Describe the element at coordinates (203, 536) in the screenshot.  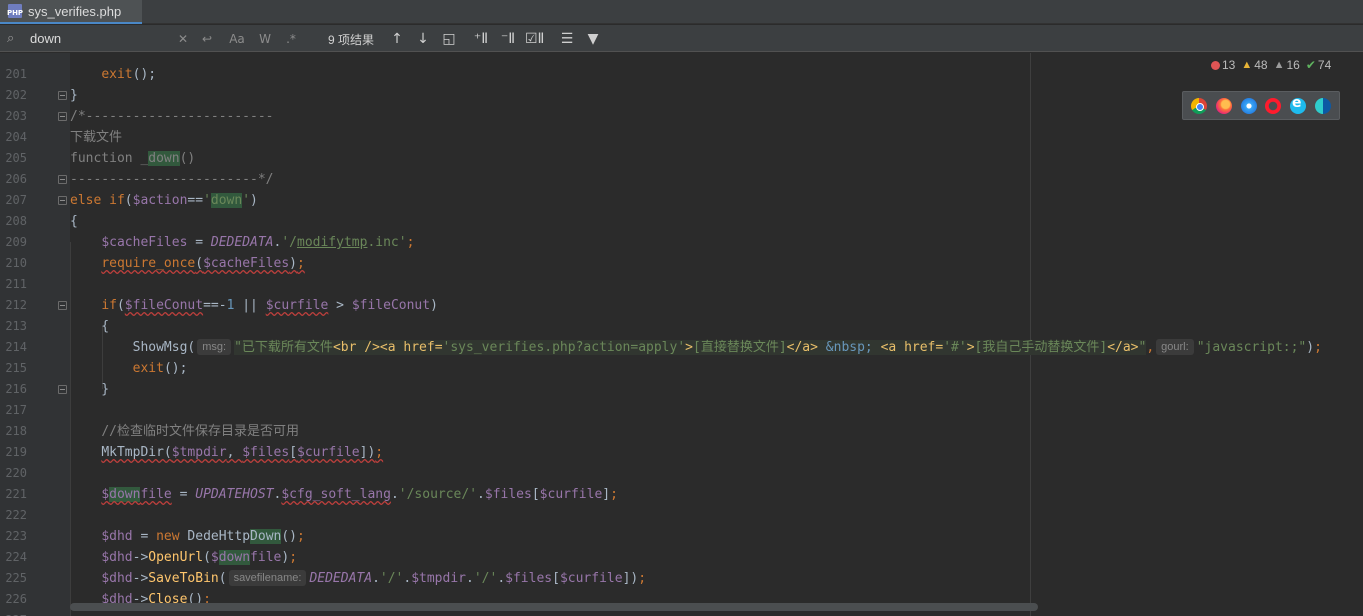
I see `code-text: $dhd = new DedeHttpDown();` at that location.